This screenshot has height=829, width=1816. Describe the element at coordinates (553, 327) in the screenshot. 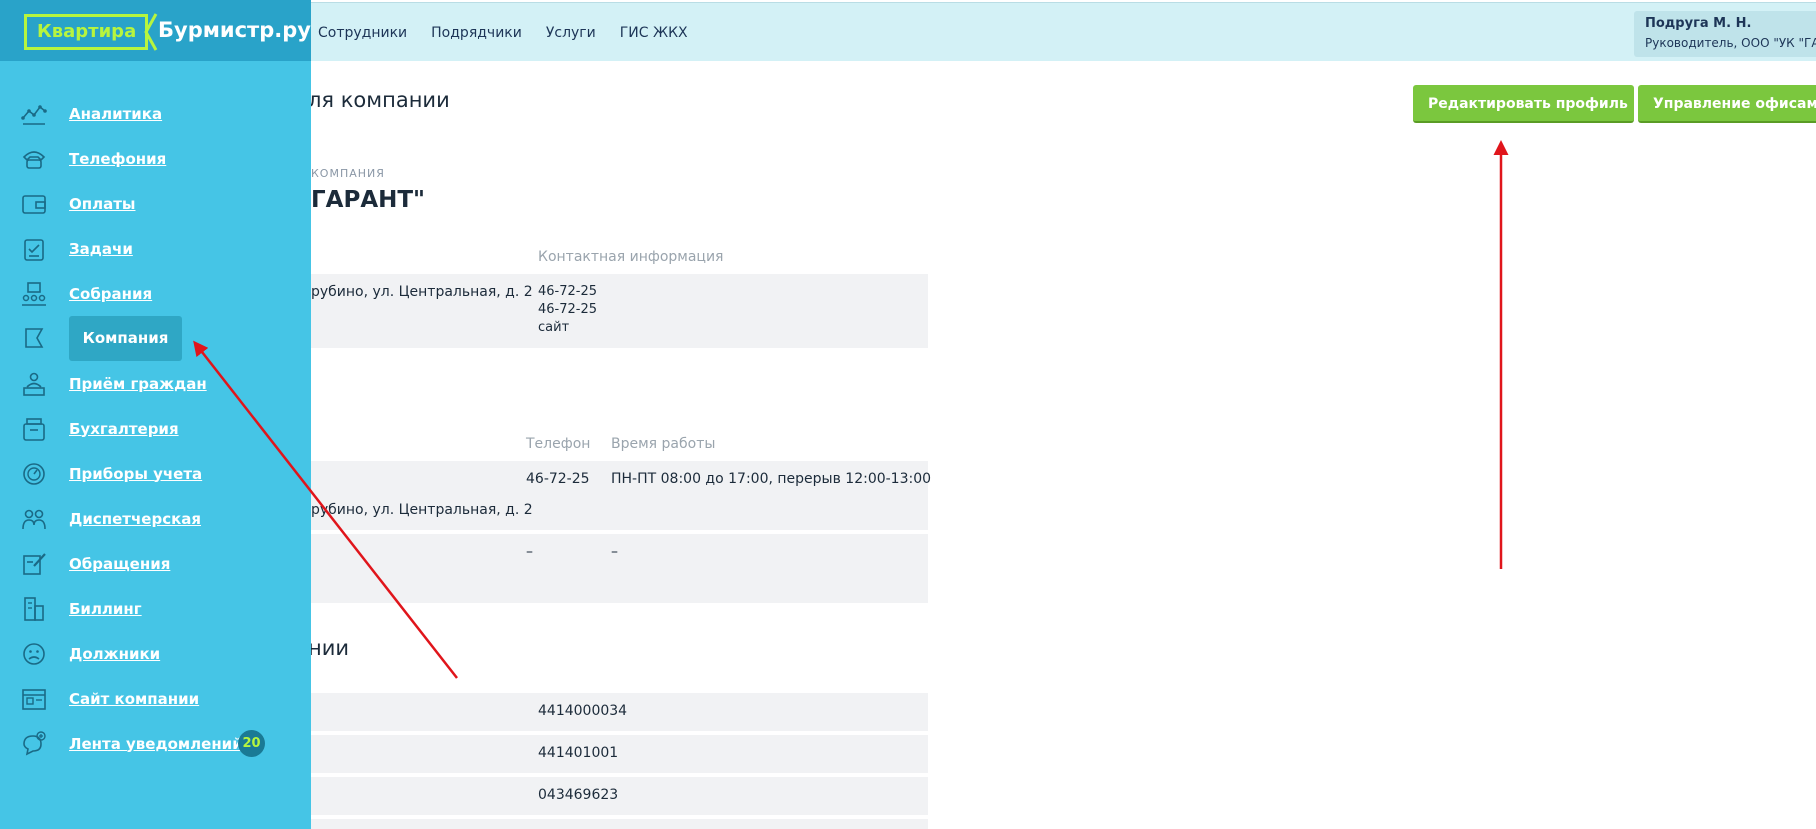

I see `contacts-site: сайт` at that location.